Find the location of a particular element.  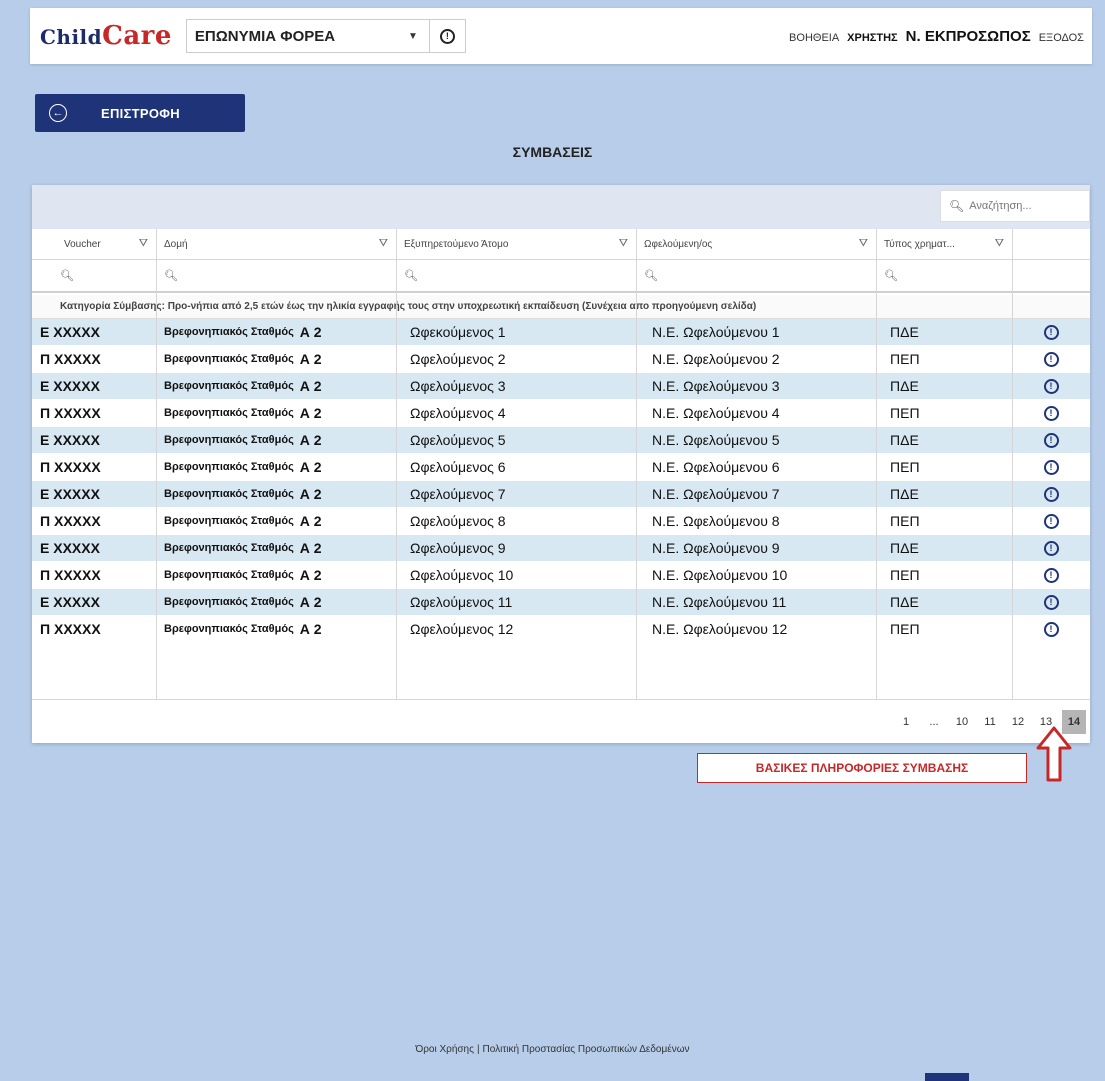

privacy-link: Πολιτική Προστασίας Προσωπικών Δεδομένων is located at coordinates (586, 1049).